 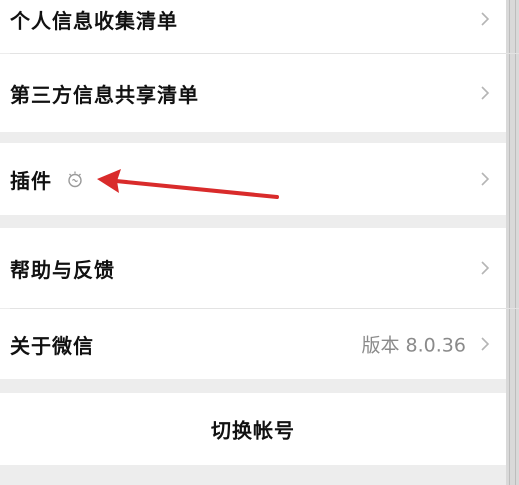 I want to click on menu-item-label: 插件, so click(x=31, y=180).